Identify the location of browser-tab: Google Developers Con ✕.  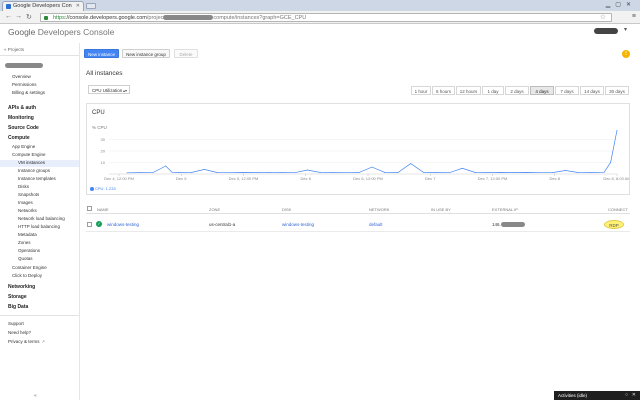
(43, 6).